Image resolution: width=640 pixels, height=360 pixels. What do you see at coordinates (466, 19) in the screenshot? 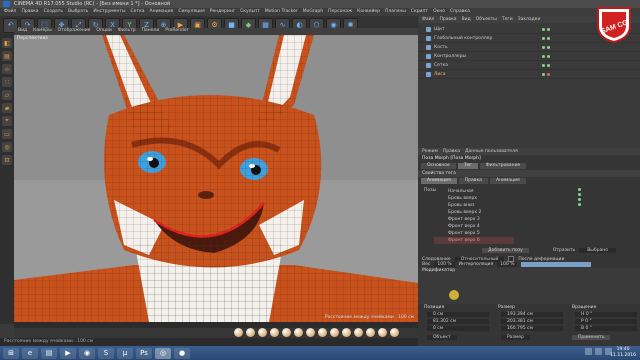
I see `object-menu-item: Вид` at bounding box center [466, 19].